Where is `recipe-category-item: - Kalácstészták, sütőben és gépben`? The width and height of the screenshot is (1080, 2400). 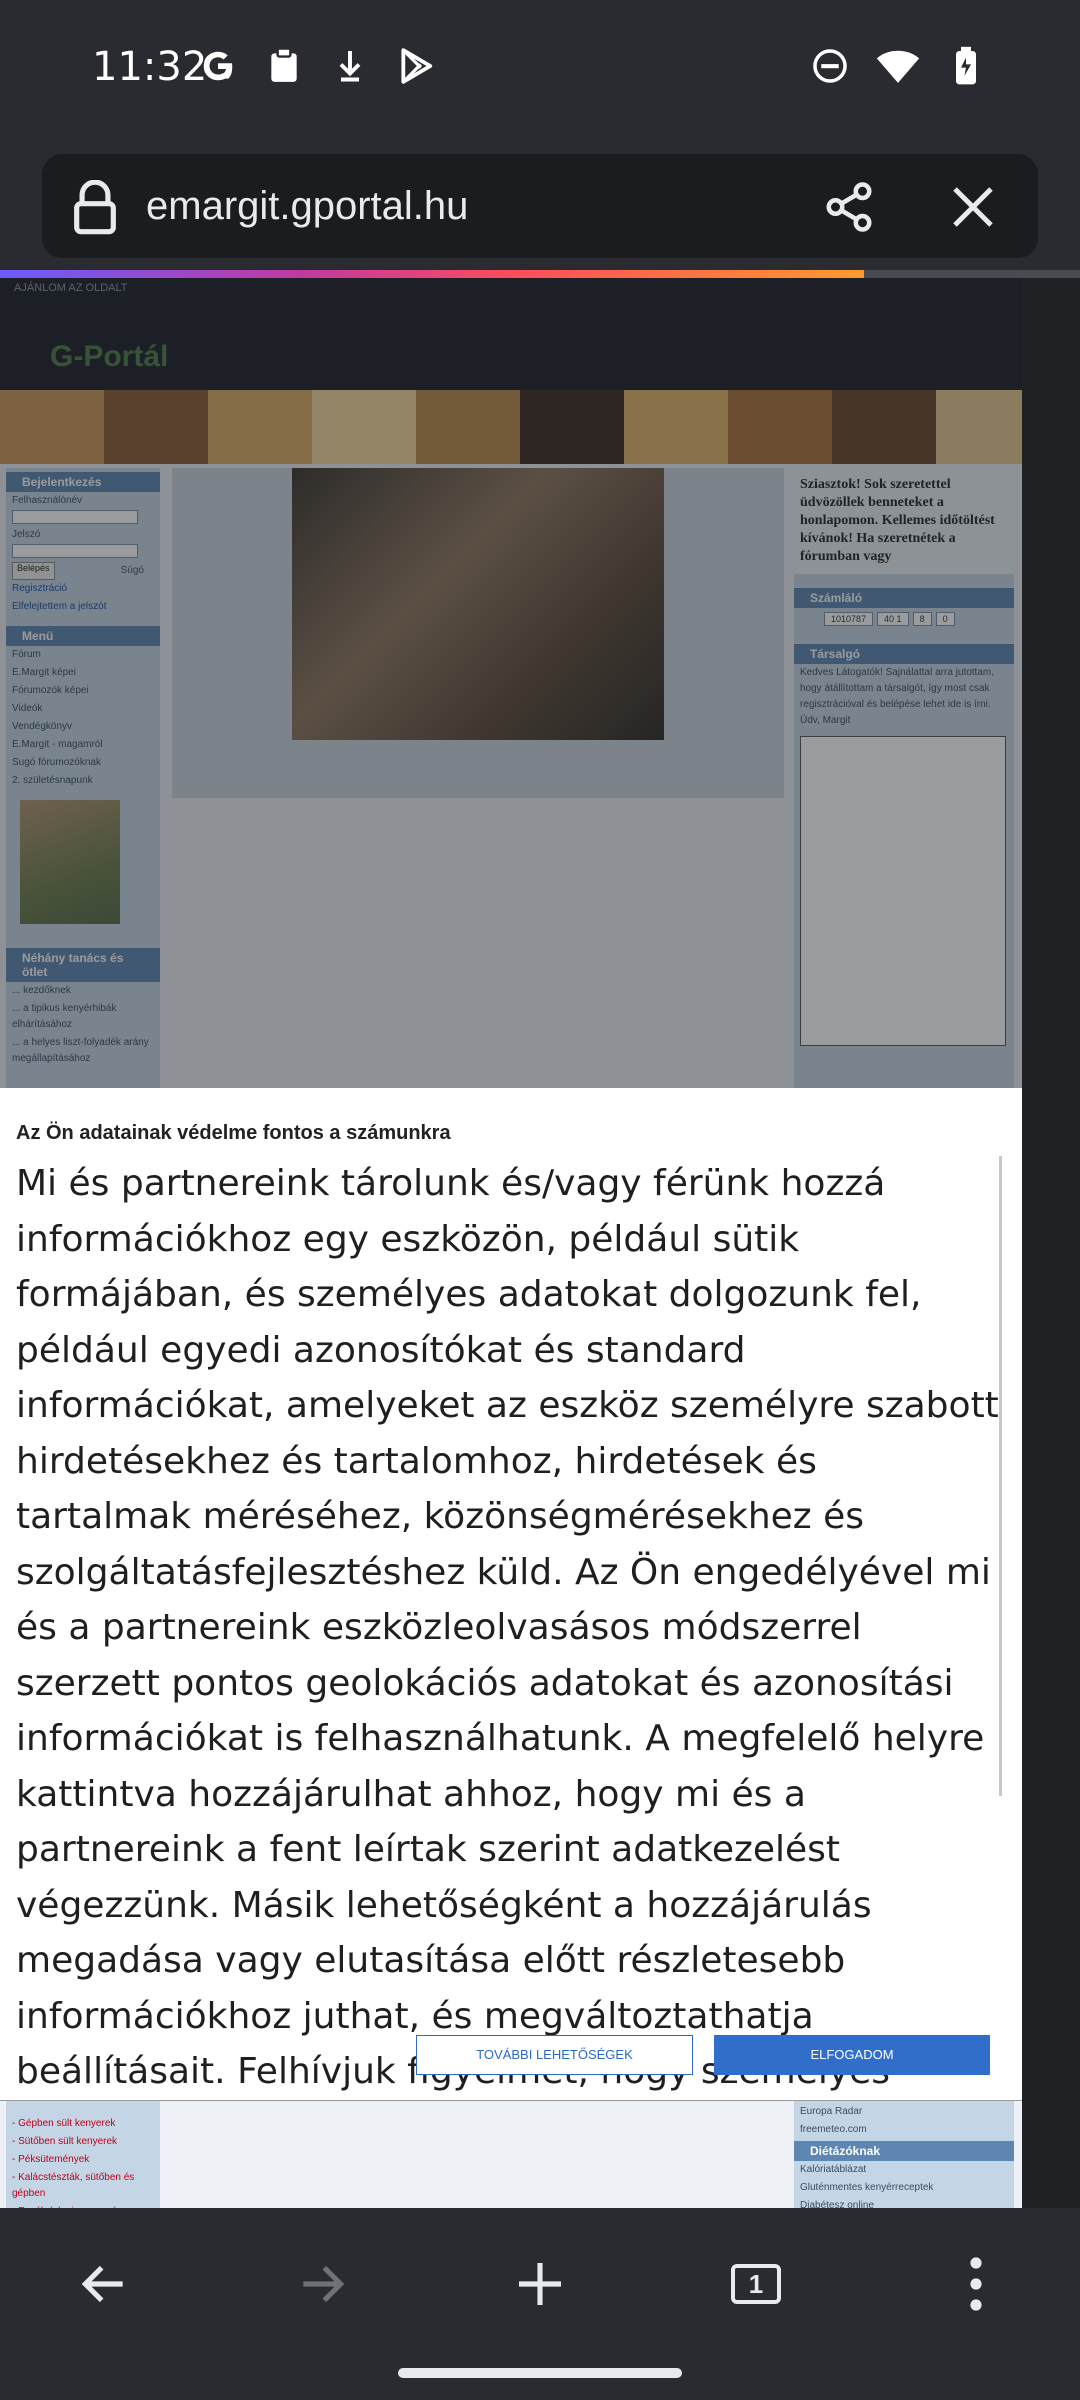
recipe-category-item: - Kalácstészták, sütőben és gépben is located at coordinates (83, 2186).